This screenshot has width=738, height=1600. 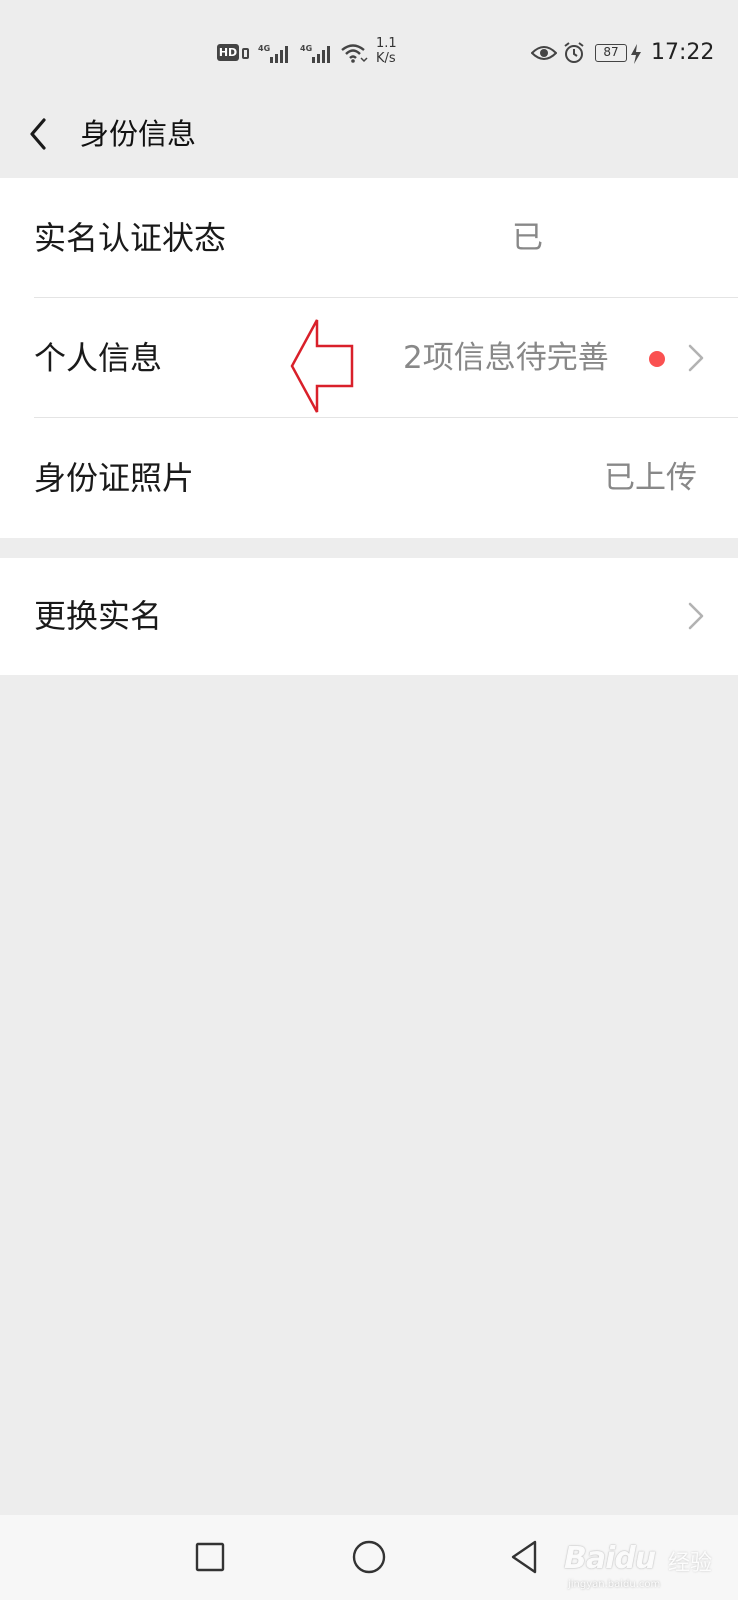 I want to click on battery-icon: 87, so click(x=611, y=53).